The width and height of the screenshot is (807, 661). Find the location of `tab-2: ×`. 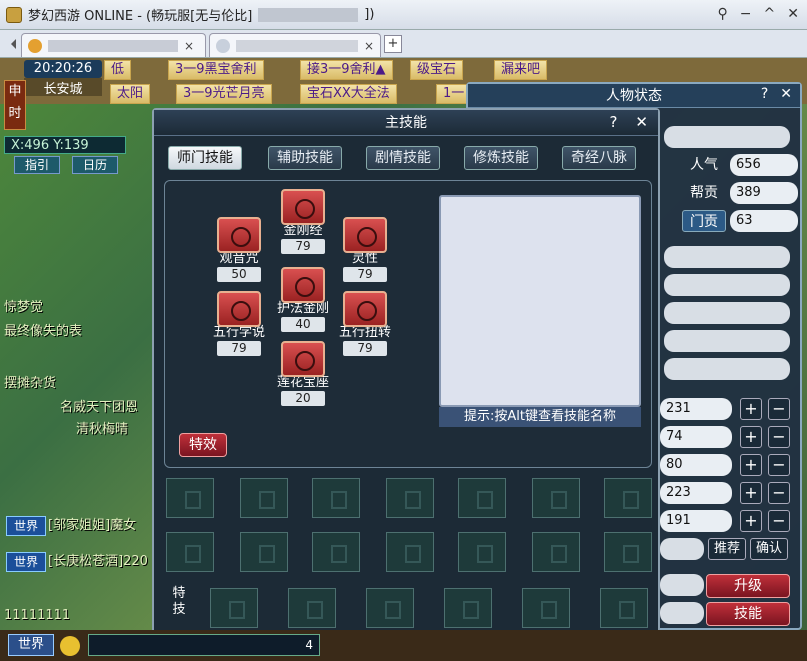

tab-2: × is located at coordinates (295, 45).